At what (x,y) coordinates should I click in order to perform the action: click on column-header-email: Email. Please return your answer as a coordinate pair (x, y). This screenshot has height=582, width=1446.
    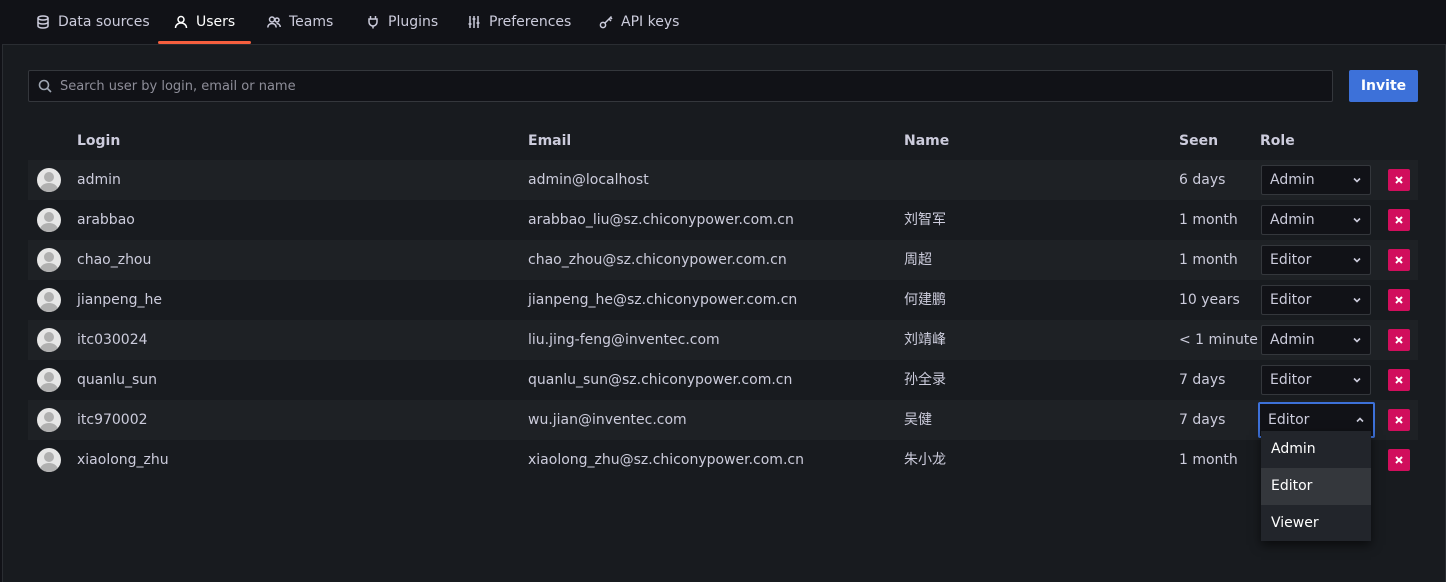
    Looking at the image, I should click on (550, 141).